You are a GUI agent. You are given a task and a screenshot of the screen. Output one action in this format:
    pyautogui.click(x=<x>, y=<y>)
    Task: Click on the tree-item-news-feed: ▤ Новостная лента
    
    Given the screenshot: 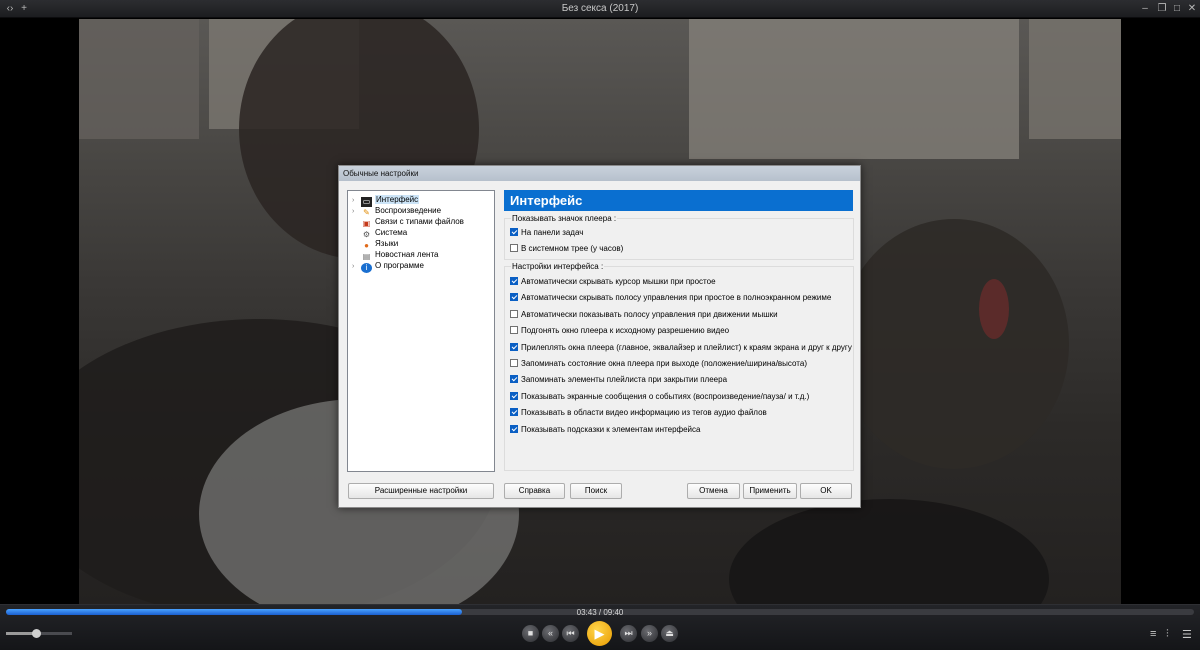 What is the action you would take?
    pyautogui.click(x=395, y=255)
    